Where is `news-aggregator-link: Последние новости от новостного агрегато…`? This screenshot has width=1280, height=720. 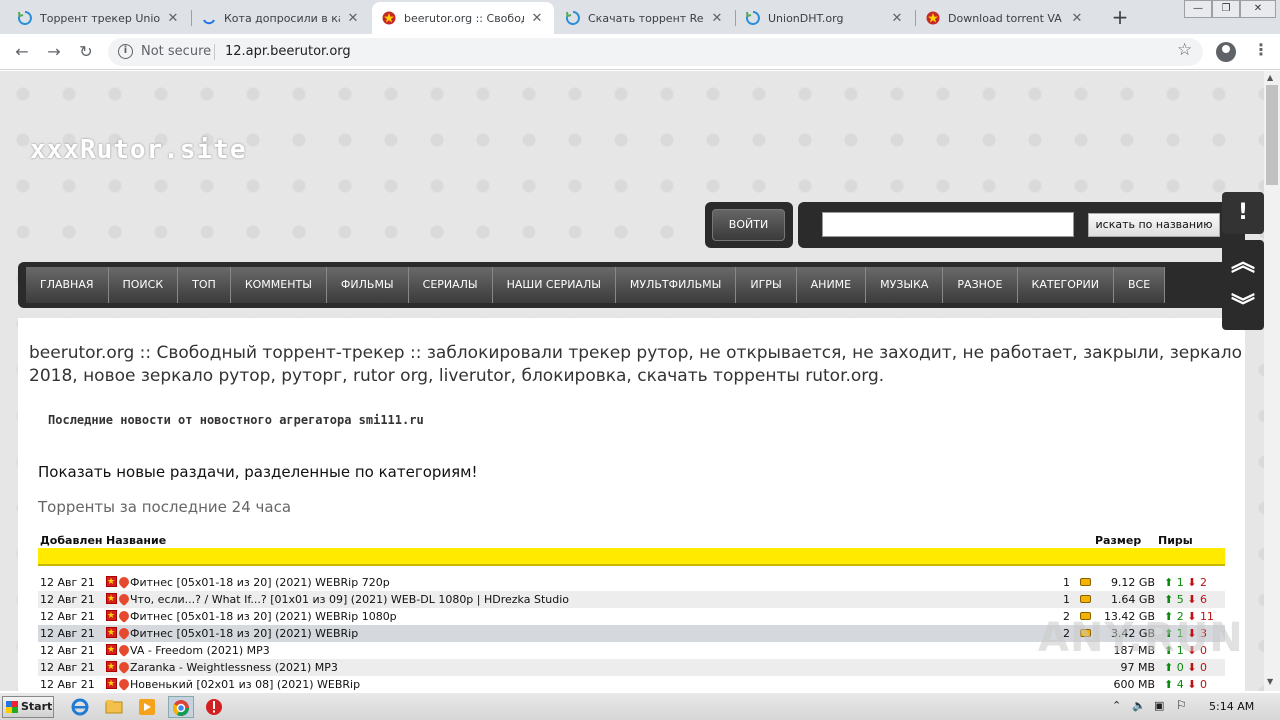 news-aggregator-link: Последние новости от новостного агрегато… is located at coordinates (236, 420).